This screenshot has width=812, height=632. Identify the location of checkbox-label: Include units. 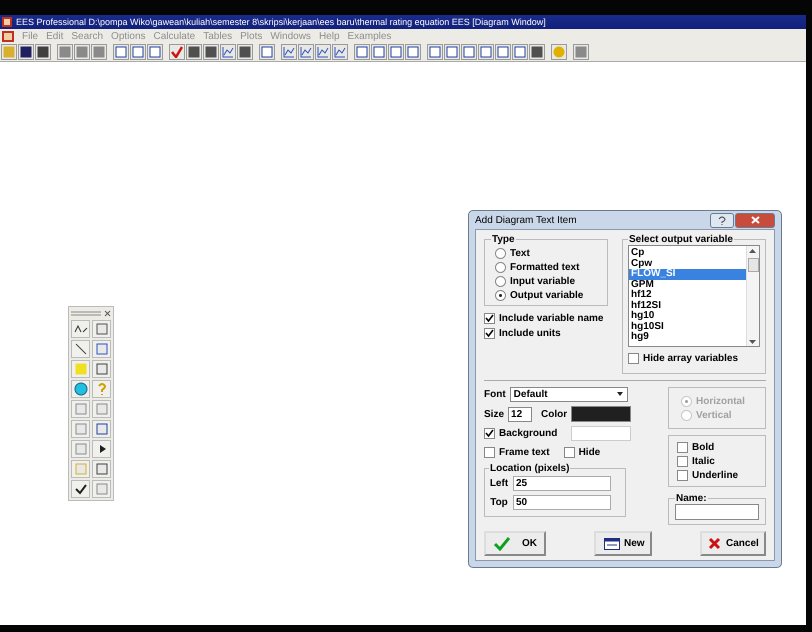
(530, 333).